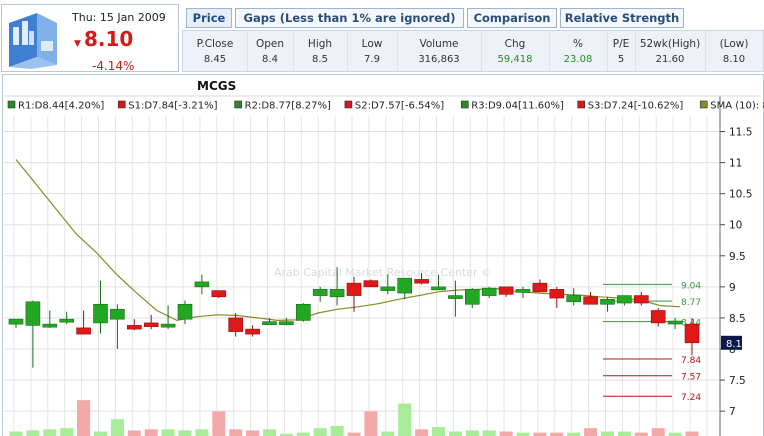 This screenshot has height=436, width=764. Describe the element at coordinates (737, 106) in the screenshot. I see `legend-label: SMA (10): 8.675` at that location.